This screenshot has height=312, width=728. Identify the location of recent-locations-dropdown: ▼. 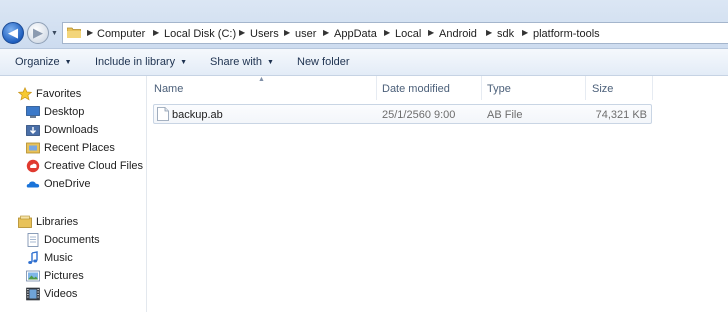
(55, 34).